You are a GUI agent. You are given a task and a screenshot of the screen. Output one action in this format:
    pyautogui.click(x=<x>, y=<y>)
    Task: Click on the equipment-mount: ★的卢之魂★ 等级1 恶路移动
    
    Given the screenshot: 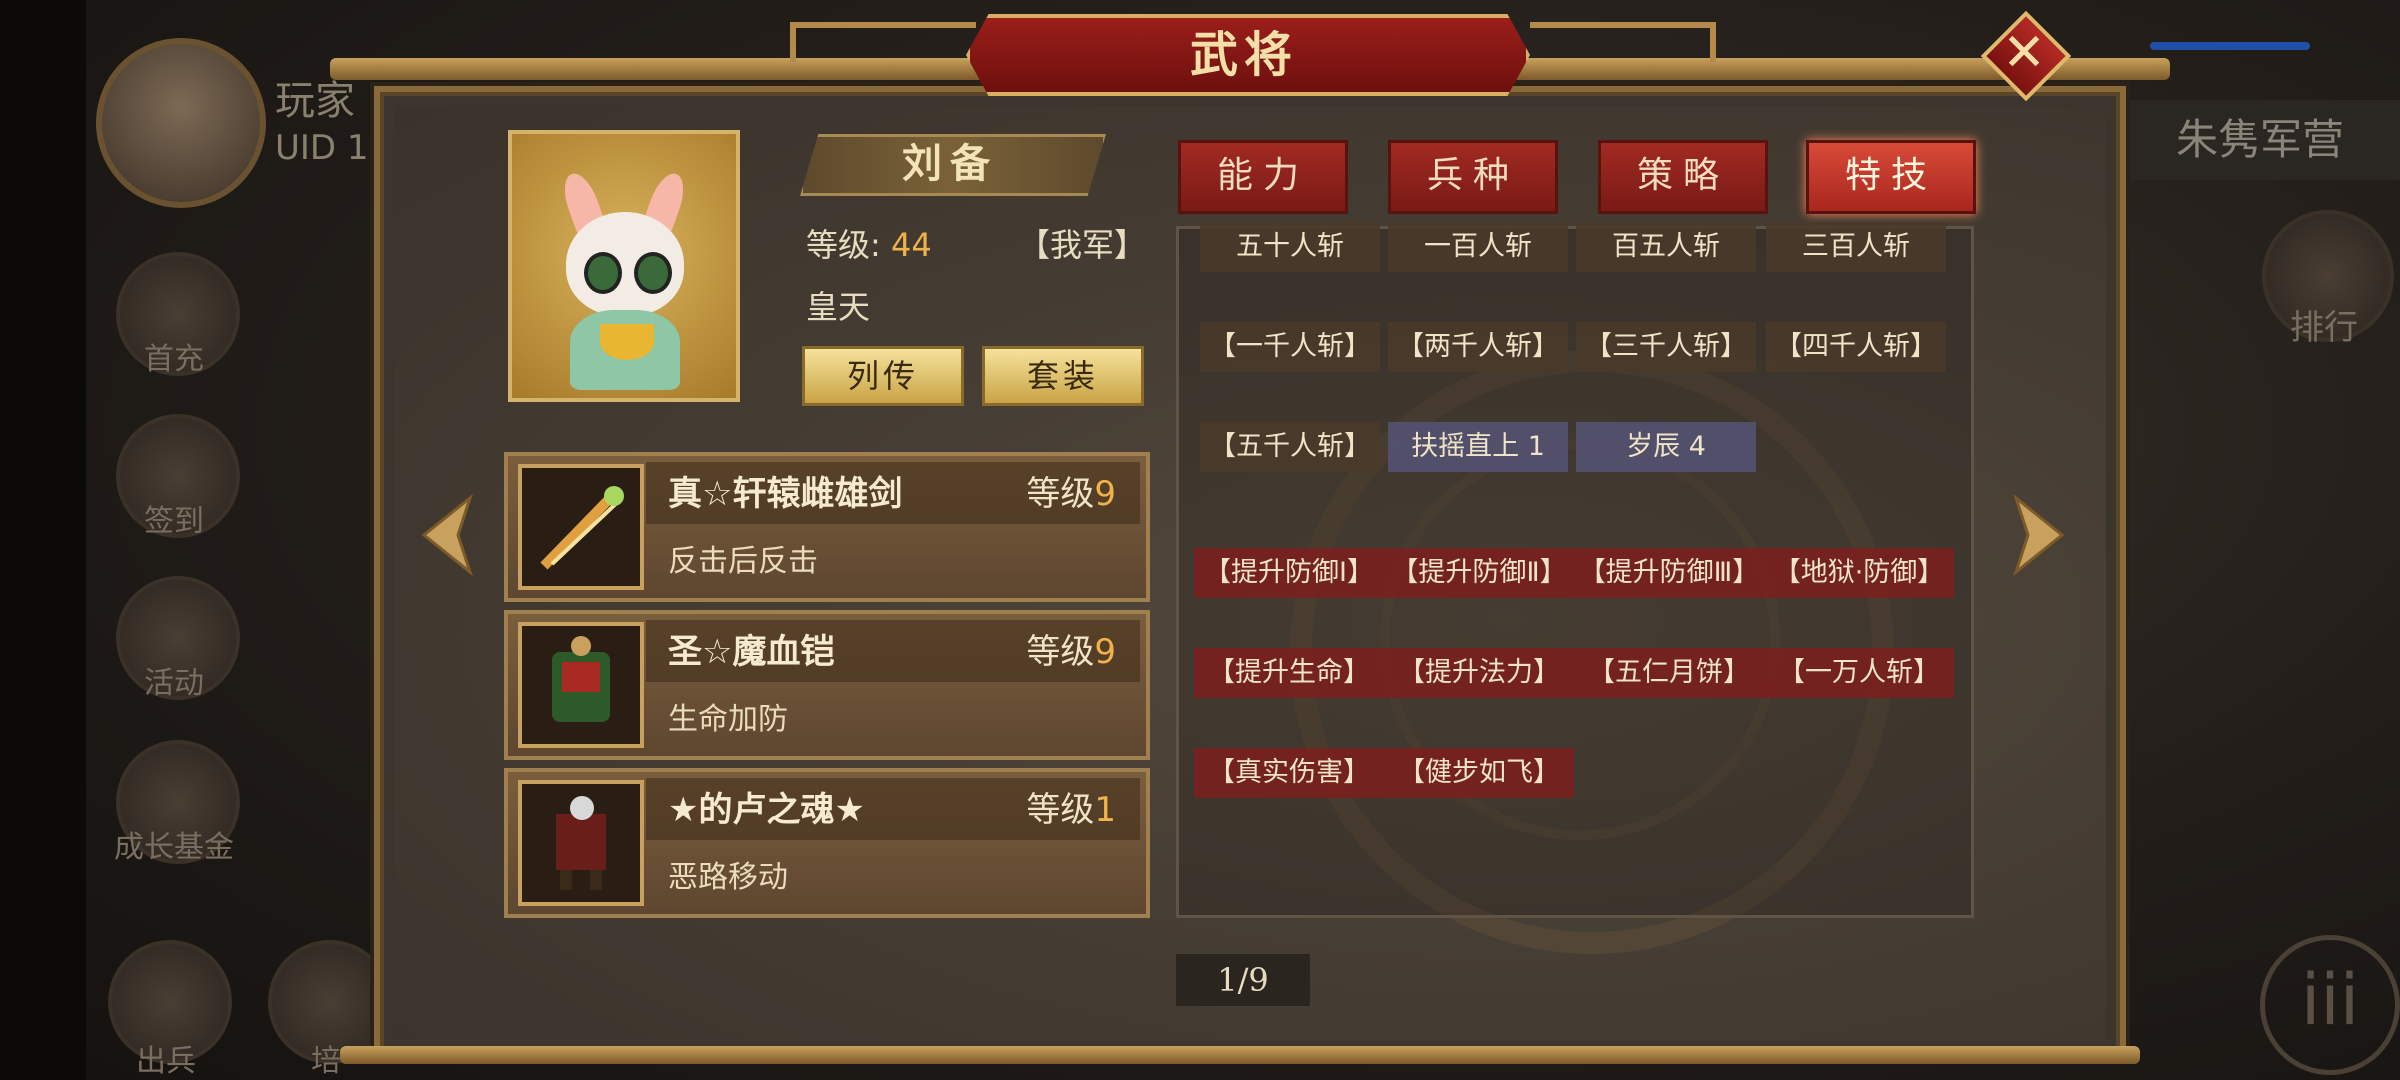 What is the action you would take?
    pyautogui.click(x=827, y=843)
    